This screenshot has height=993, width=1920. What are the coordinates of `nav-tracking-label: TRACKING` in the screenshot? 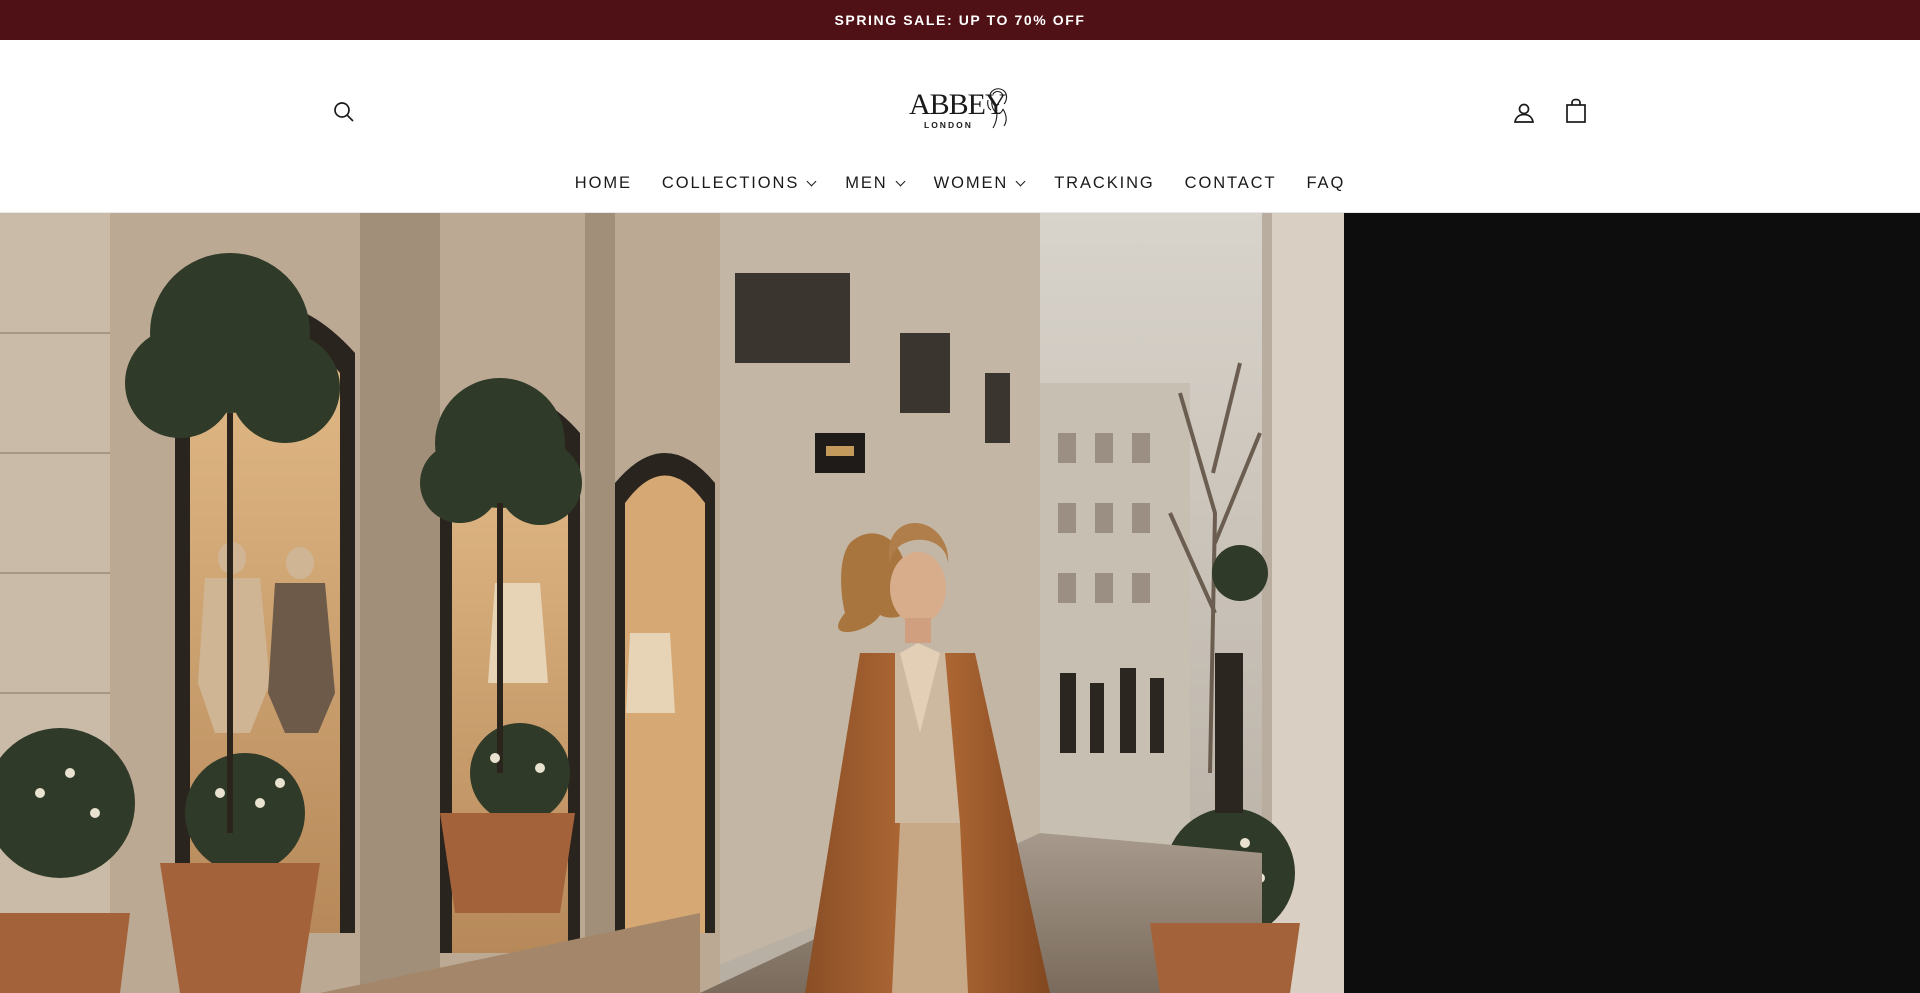 It's located at (1104, 182).